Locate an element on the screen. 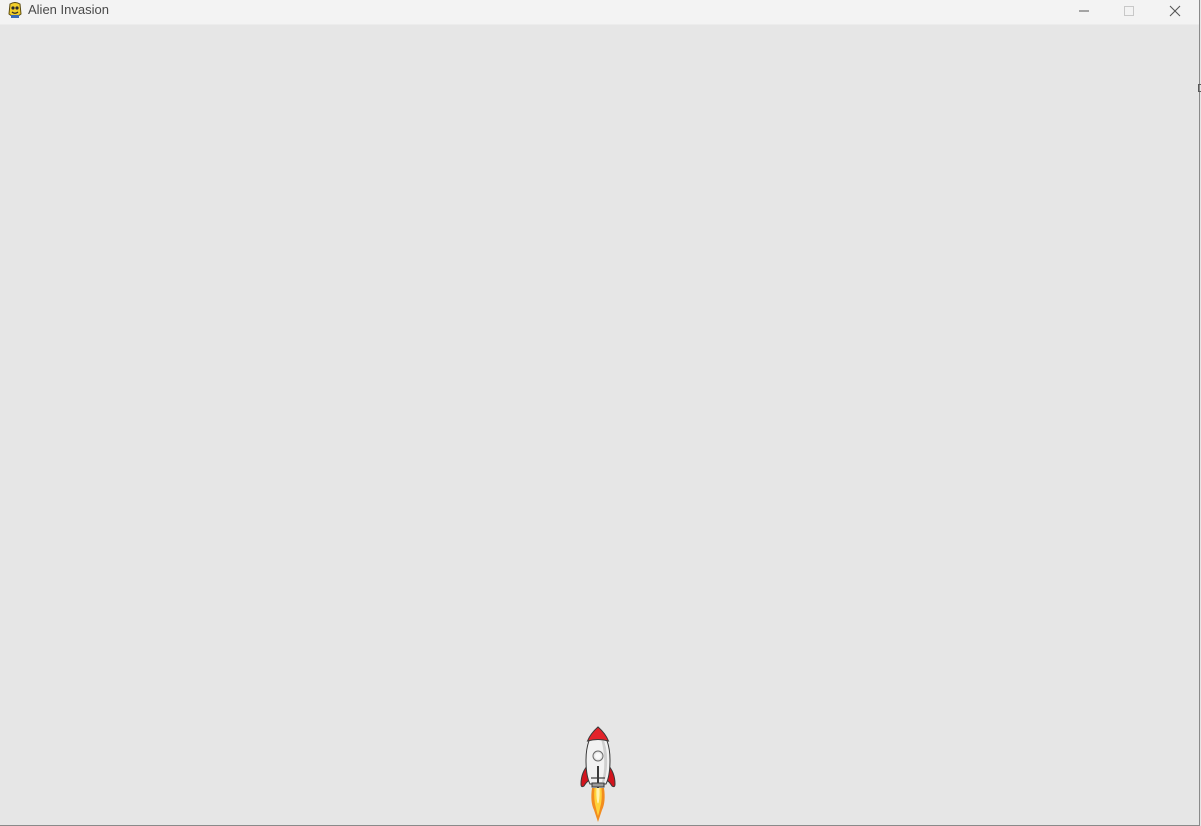 Image resolution: width=1201 pixels, height=826 pixels. maximize-button is located at coordinates (1129, 11).